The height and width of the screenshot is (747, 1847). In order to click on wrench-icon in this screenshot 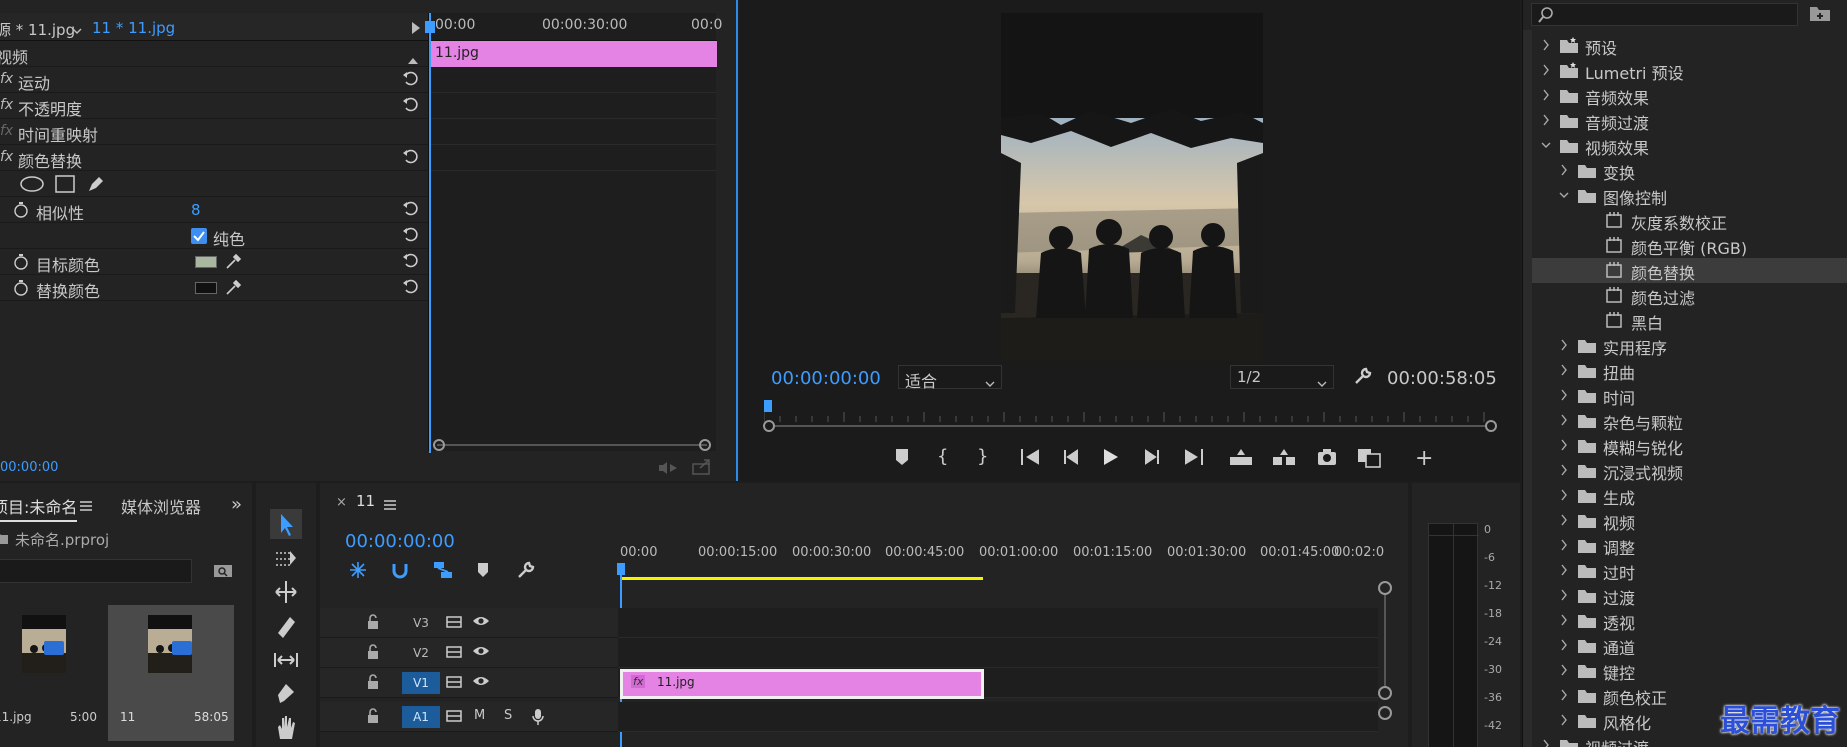, I will do `click(1363, 378)`.